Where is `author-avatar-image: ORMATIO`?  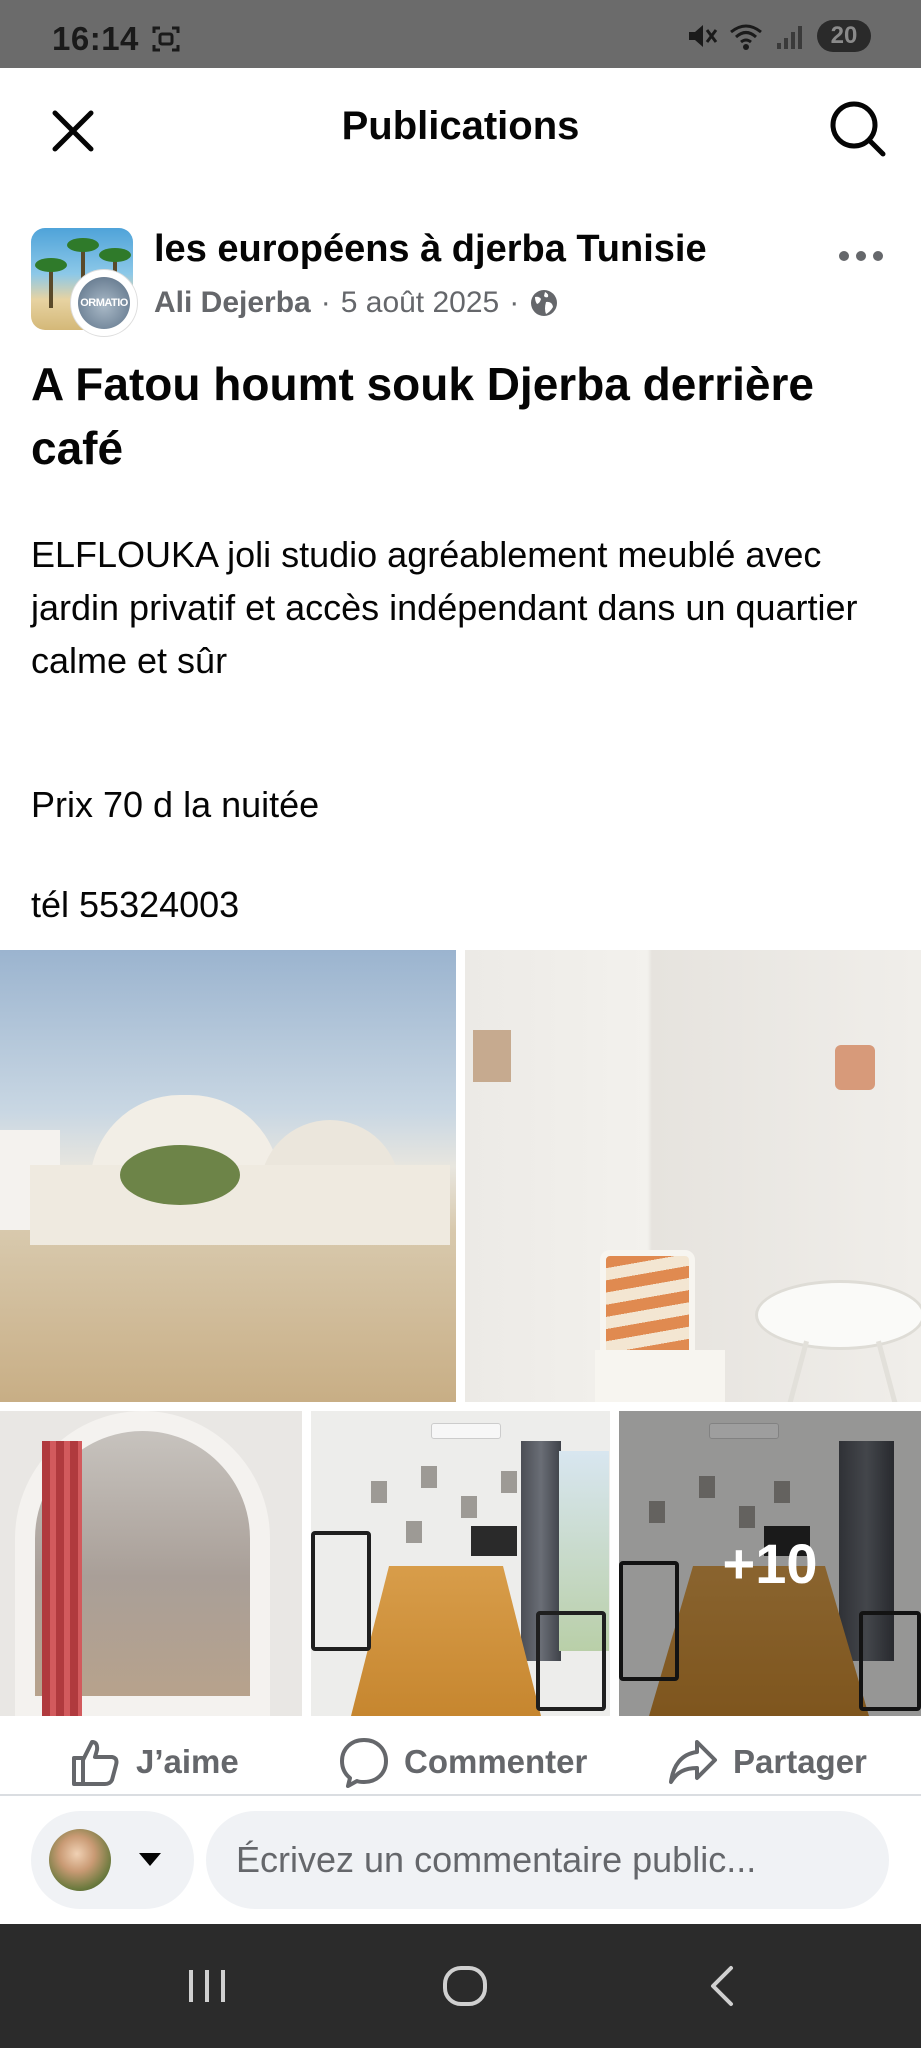 author-avatar-image: ORMATIO is located at coordinates (104, 303).